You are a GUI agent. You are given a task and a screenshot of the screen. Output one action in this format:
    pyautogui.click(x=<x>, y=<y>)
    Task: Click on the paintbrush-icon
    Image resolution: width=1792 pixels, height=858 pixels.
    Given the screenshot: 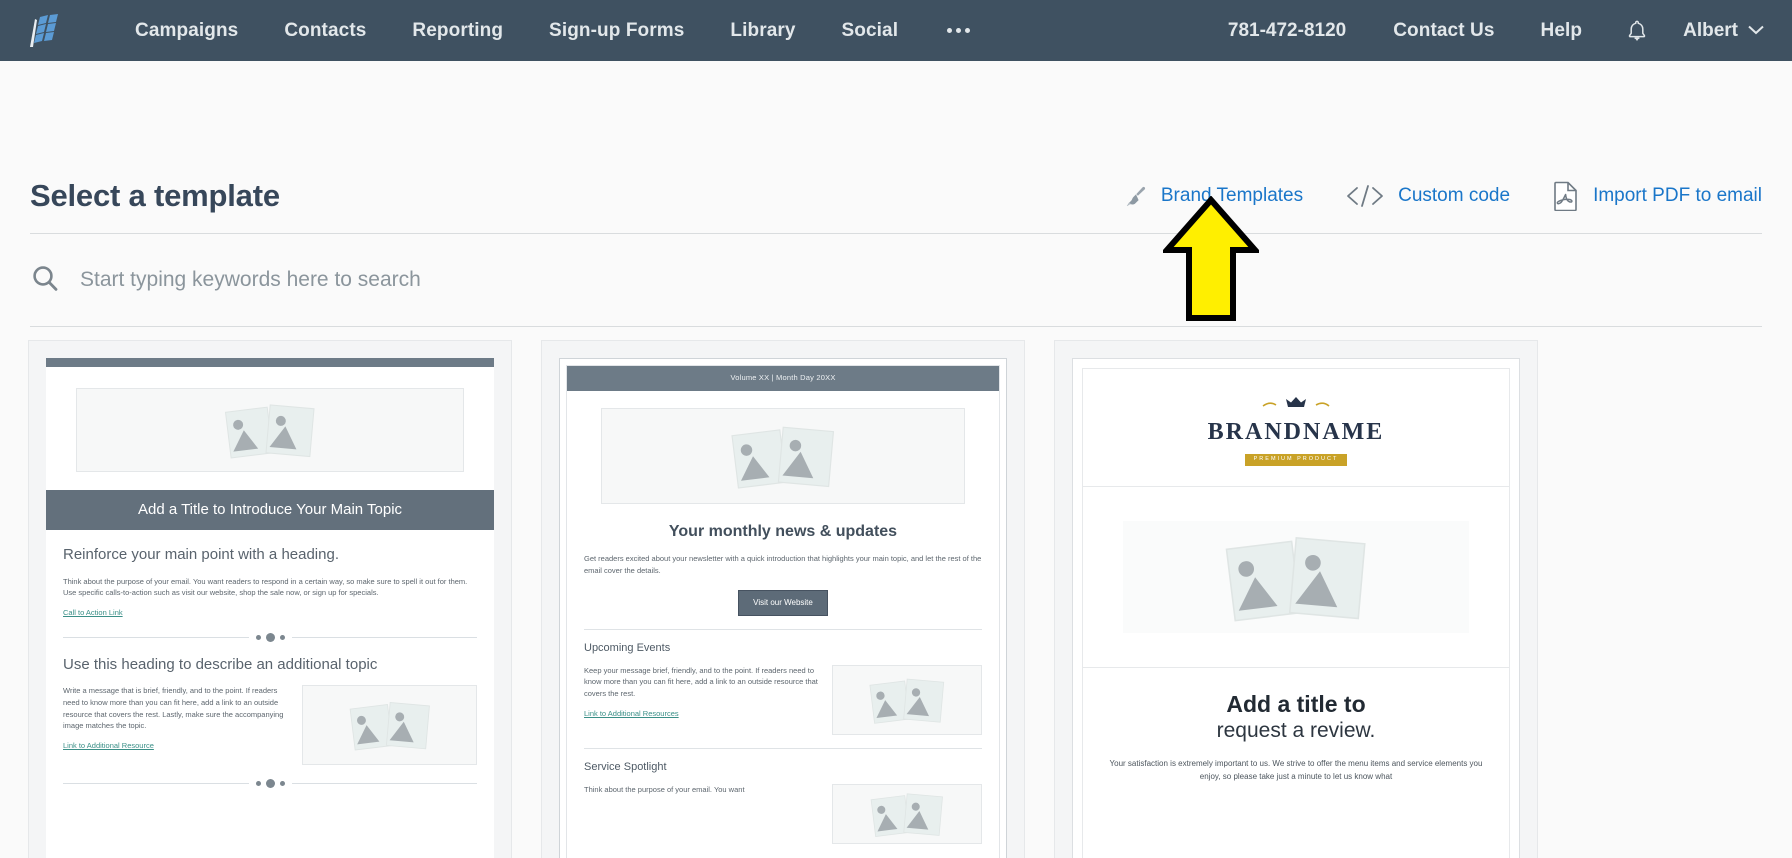 What is the action you would take?
    pyautogui.click(x=1136, y=196)
    